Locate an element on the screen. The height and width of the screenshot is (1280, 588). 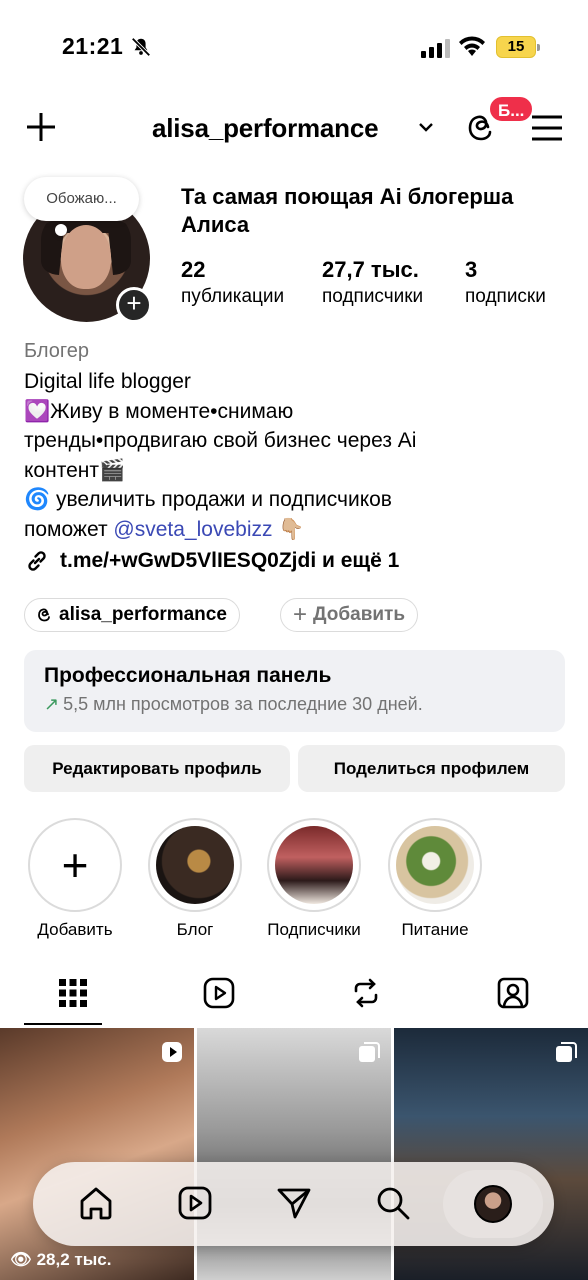
highlight-label: Добавить is located at coordinates (75, 929).